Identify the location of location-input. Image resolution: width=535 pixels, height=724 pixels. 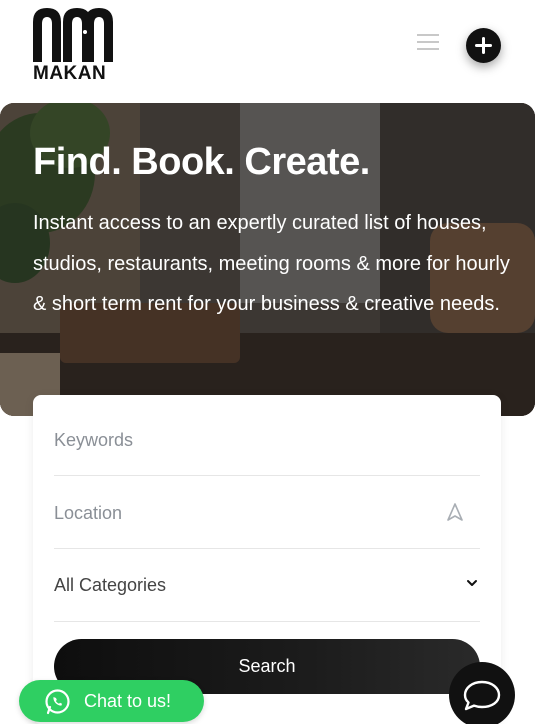
(267, 512).